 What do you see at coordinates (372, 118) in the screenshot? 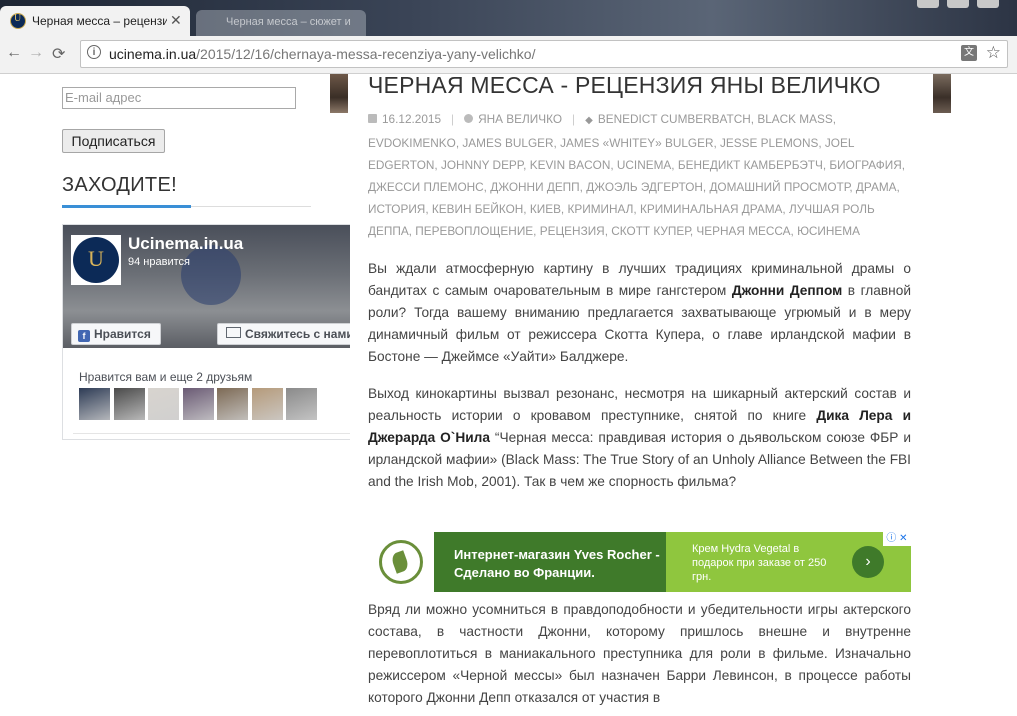
I see `calendar-icon` at bounding box center [372, 118].